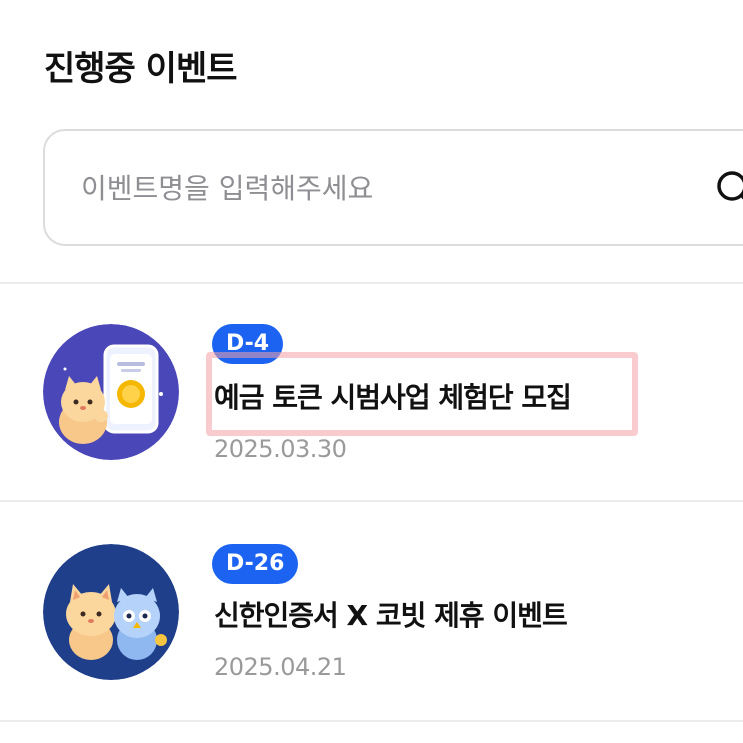 The height and width of the screenshot is (743, 743). What do you see at coordinates (141, 69) in the screenshot?
I see `page-title: 진행중 이벤트` at bounding box center [141, 69].